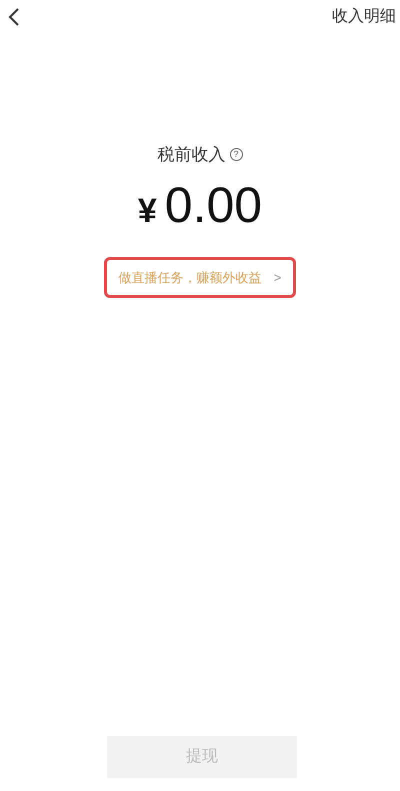  What do you see at coordinates (213, 205) in the screenshot?
I see `income-amount: 0.00` at bounding box center [213, 205].